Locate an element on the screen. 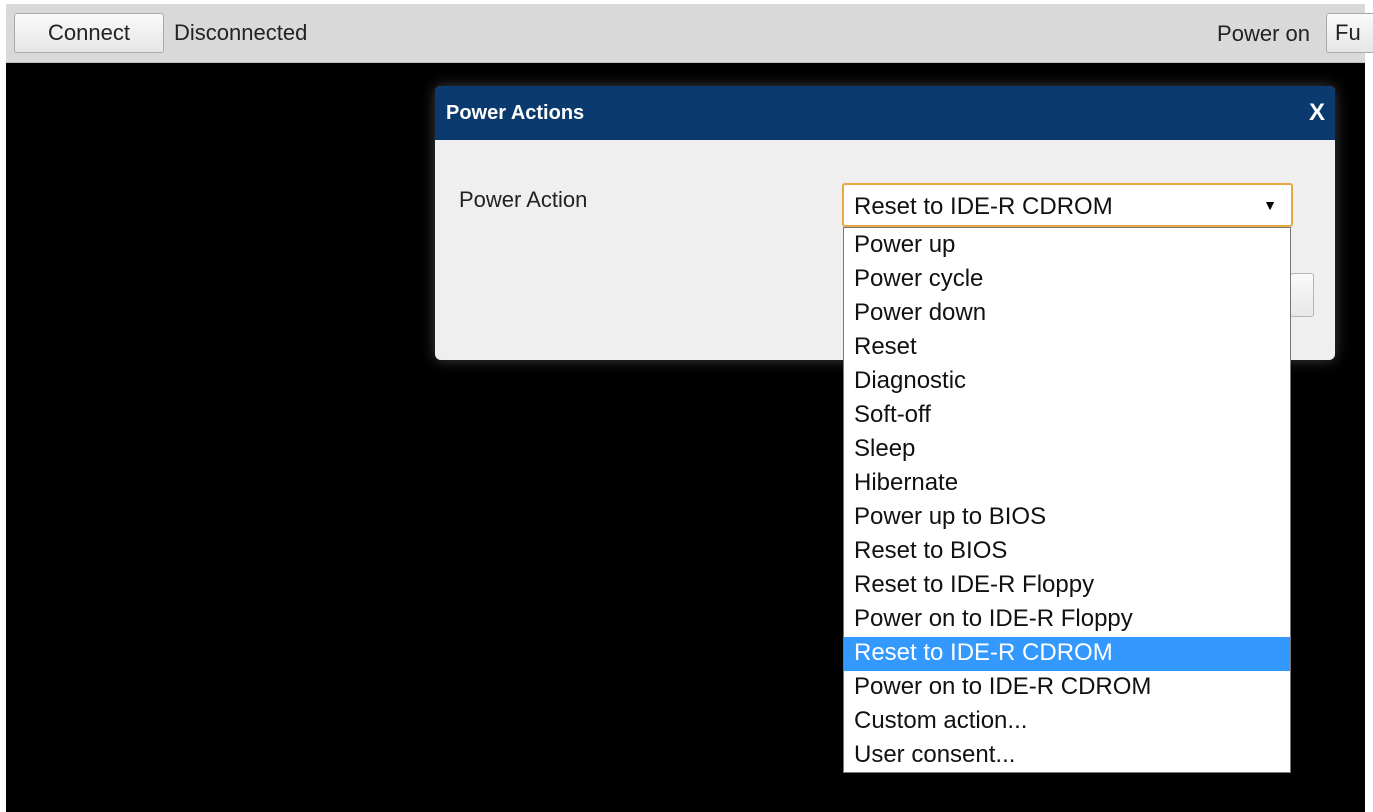 The image size is (1373, 812). dropdown-option: Power on to IDE-R Floppy is located at coordinates (1067, 620).